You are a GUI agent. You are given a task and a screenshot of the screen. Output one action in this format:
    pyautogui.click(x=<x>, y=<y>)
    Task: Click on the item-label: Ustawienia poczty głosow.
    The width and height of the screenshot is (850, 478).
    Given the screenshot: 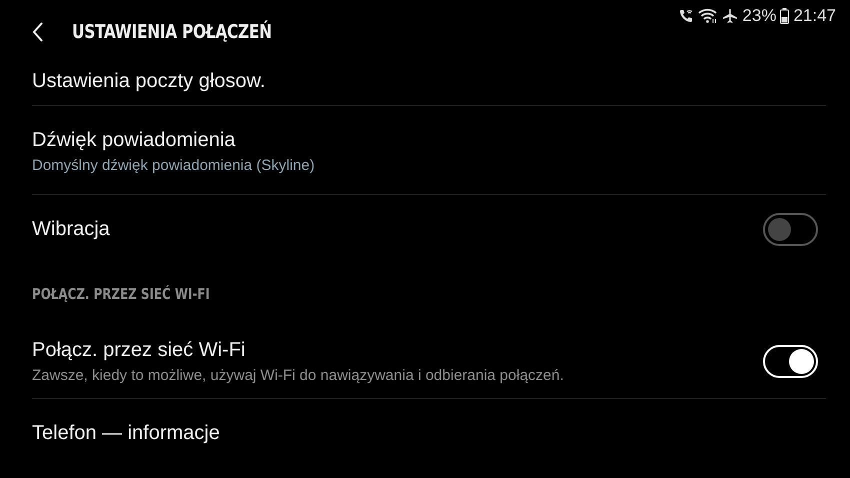 What is the action you would take?
    pyautogui.click(x=149, y=81)
    